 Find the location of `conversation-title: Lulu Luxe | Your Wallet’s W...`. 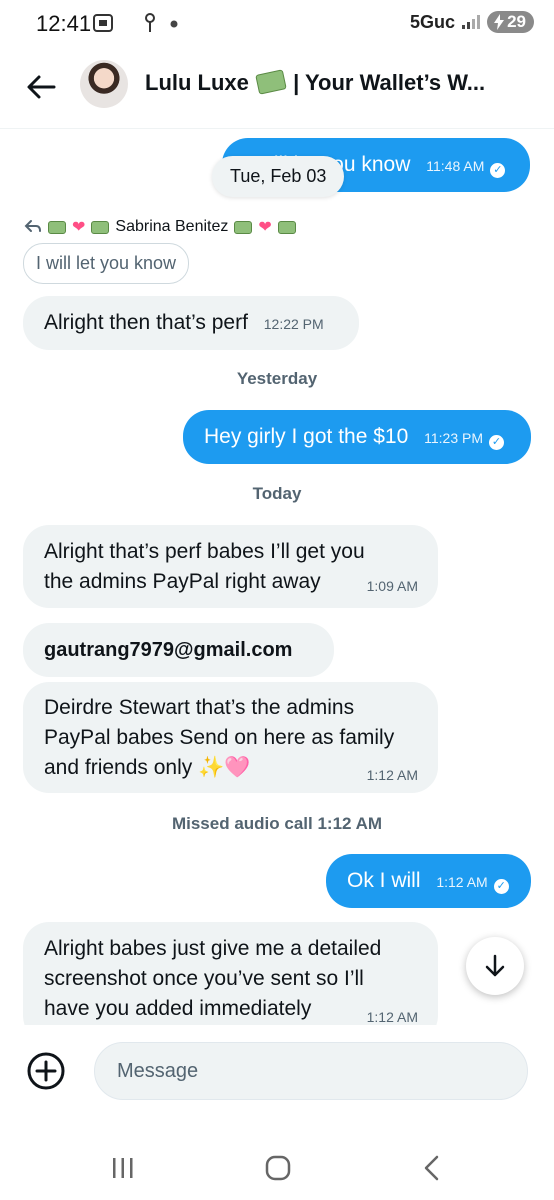

conversation-title: Lulu Luxe | Your Wallet’s W... is located at coordinates (315, 82).